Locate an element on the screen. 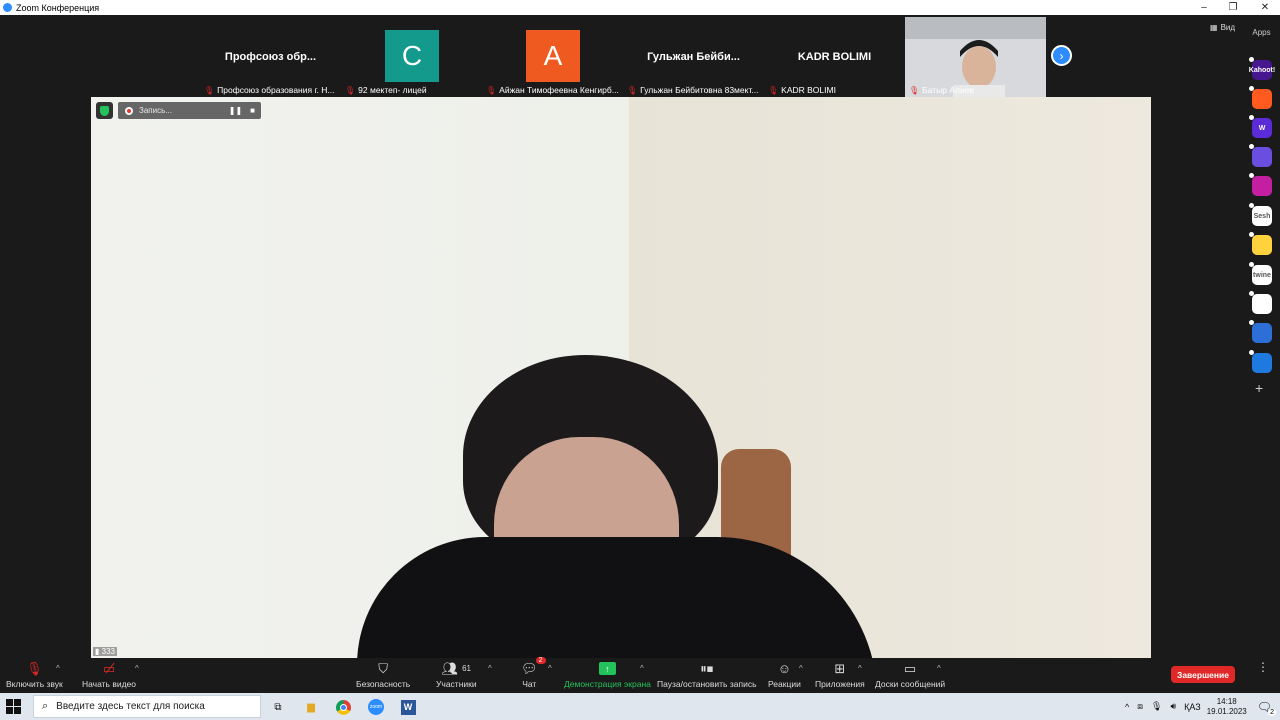 This screenshot has width=1280, height=720. start-video-button: ▭̸ Начать видео is located at coordinates (109, 676).